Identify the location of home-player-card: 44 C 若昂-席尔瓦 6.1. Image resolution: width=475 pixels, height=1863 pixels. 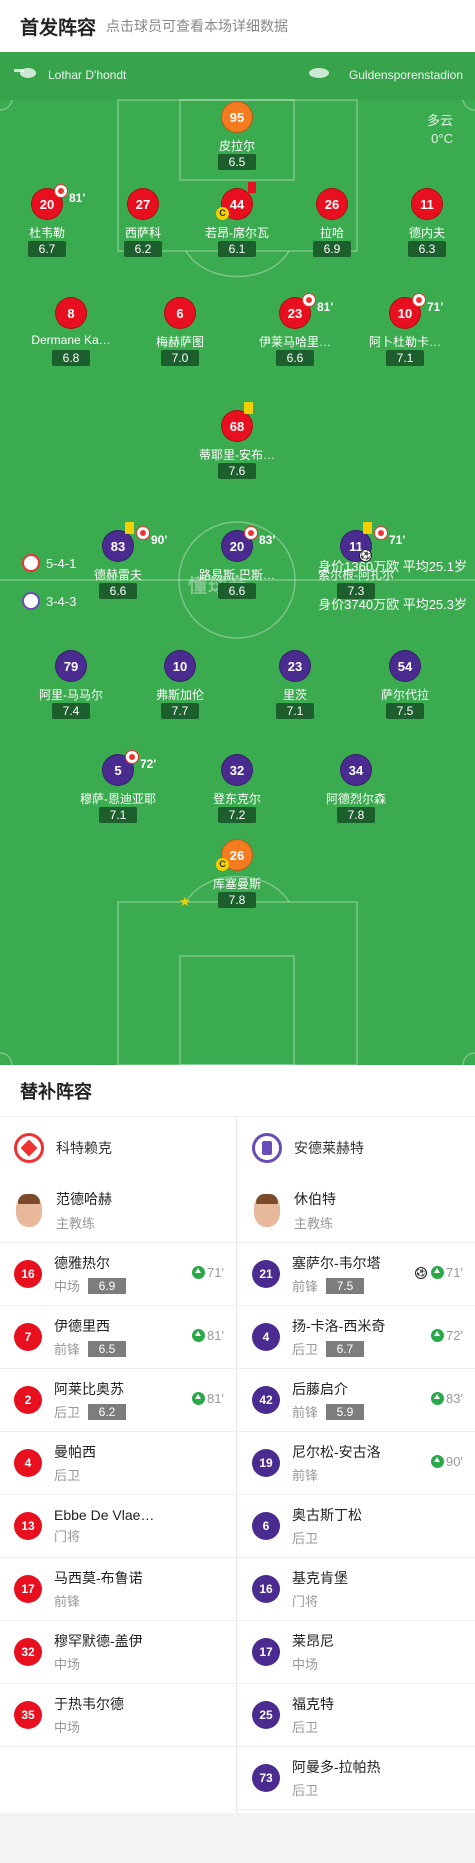
(237, 220).